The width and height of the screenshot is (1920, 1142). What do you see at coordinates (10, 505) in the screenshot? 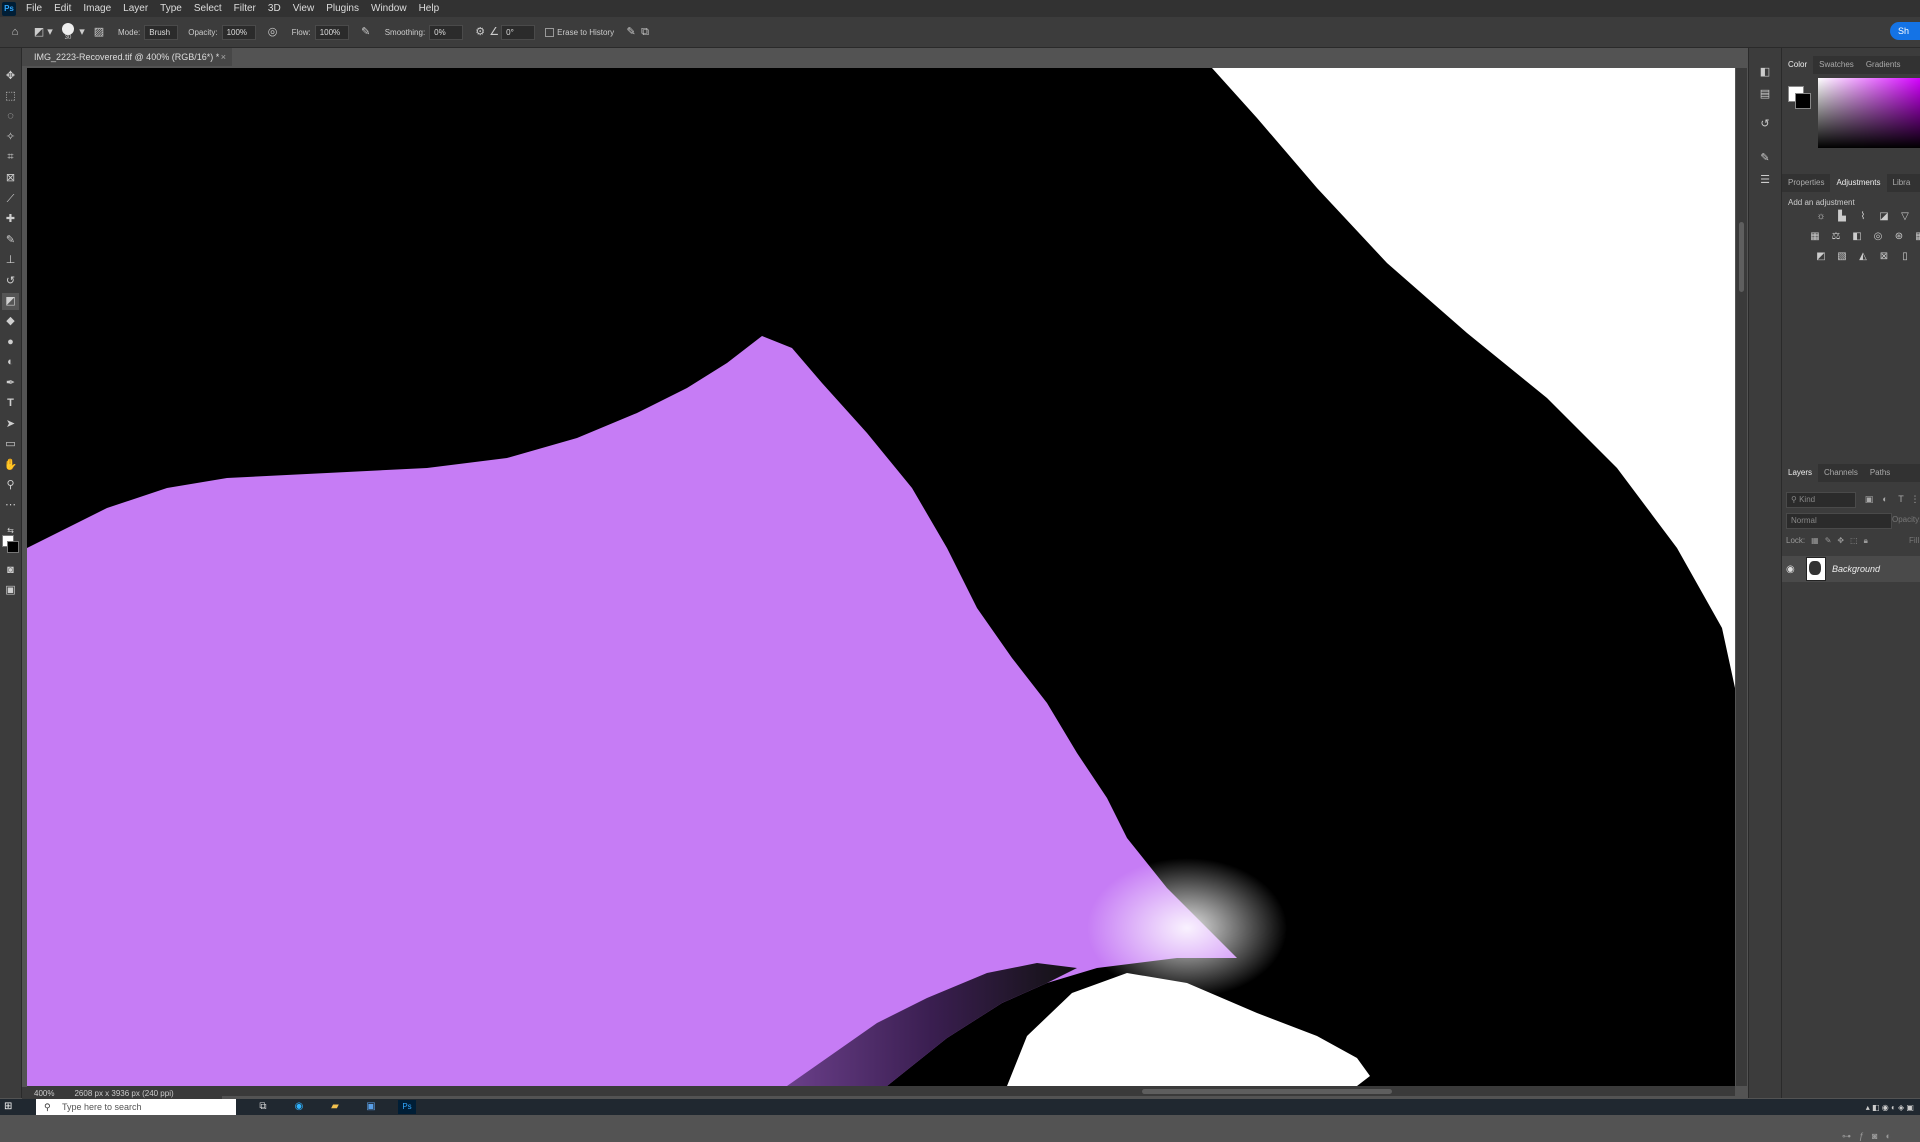
I see `more-tools-icon: ⋯` at bounding box center [10, 505].